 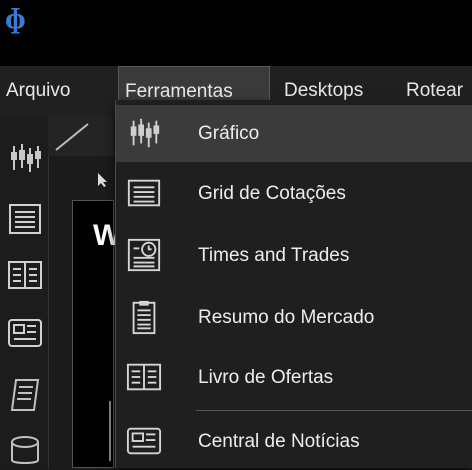 What do you see at coordinates (96, 334) in the screenshot?
I see `chart-panel: W` at bounding box center [96, 334].